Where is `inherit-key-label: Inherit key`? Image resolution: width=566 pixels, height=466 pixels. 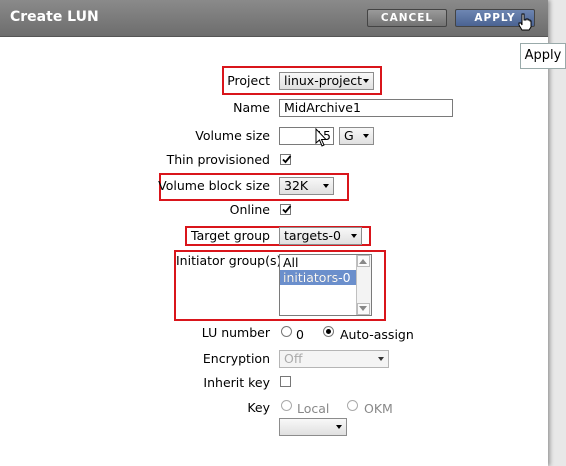
inherit-key-label: Inherit key is located at coordinates (236, 382).